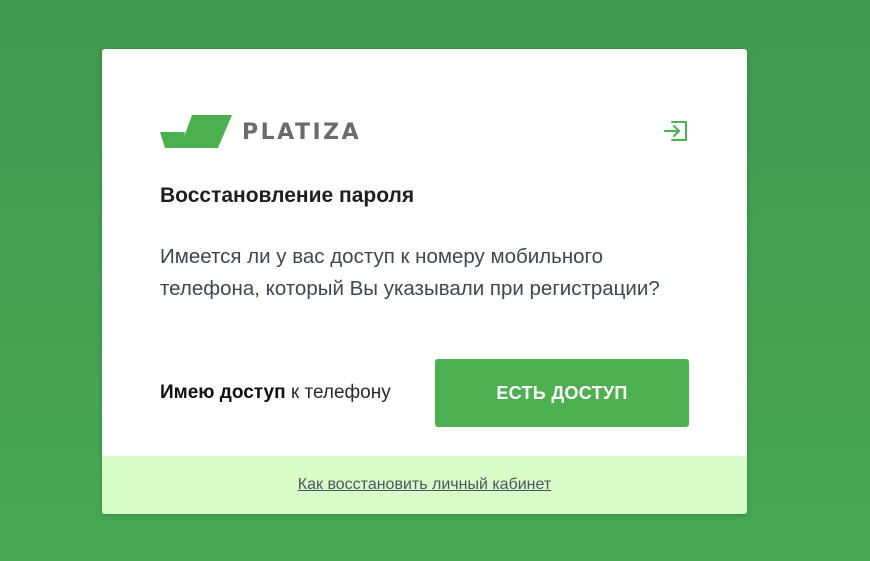 The width and height of the screenshot is (870, 561). What do you see at coordinates (338, 392) in the screenshot?
I see `access-label-rest: к телефону` at bounding box center [338, 392].